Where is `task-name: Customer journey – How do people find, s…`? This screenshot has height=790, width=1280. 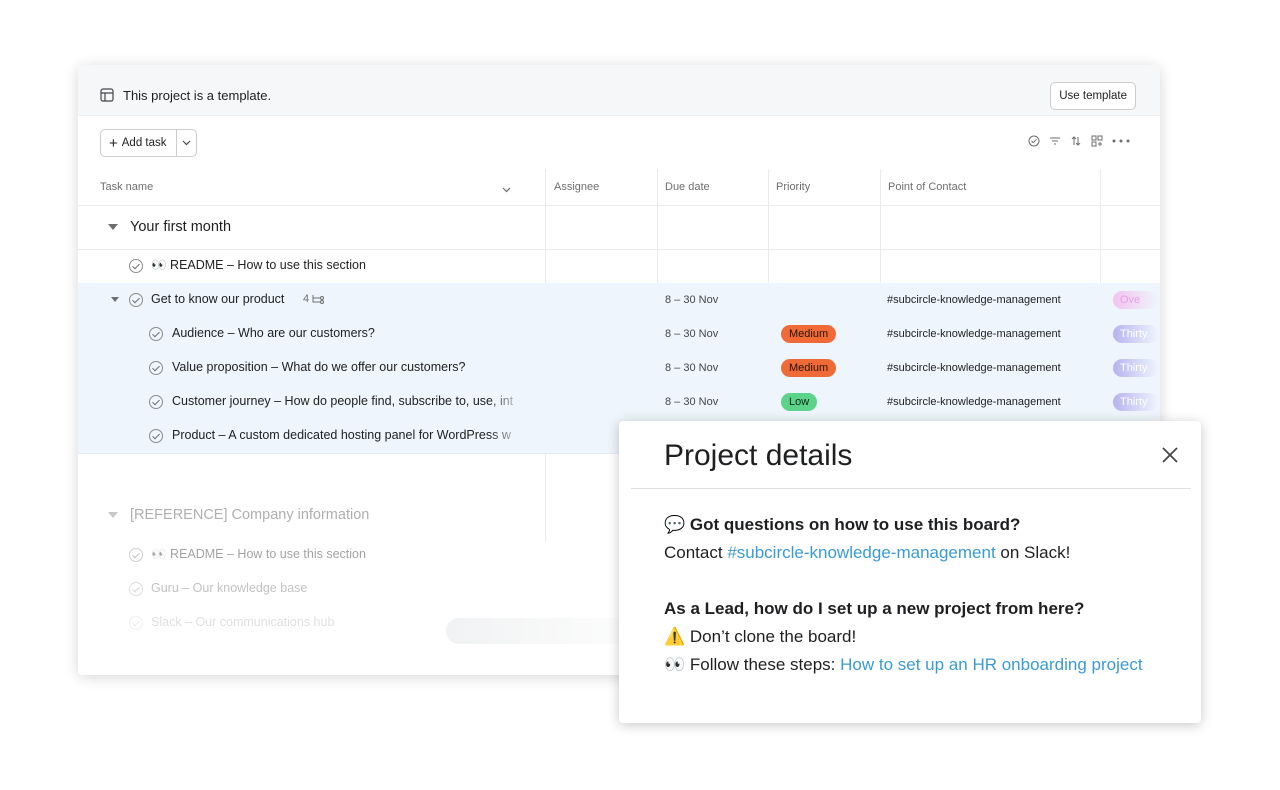 task-name: Customer journey – How do people find, s… is located at coordinates (343, 401).